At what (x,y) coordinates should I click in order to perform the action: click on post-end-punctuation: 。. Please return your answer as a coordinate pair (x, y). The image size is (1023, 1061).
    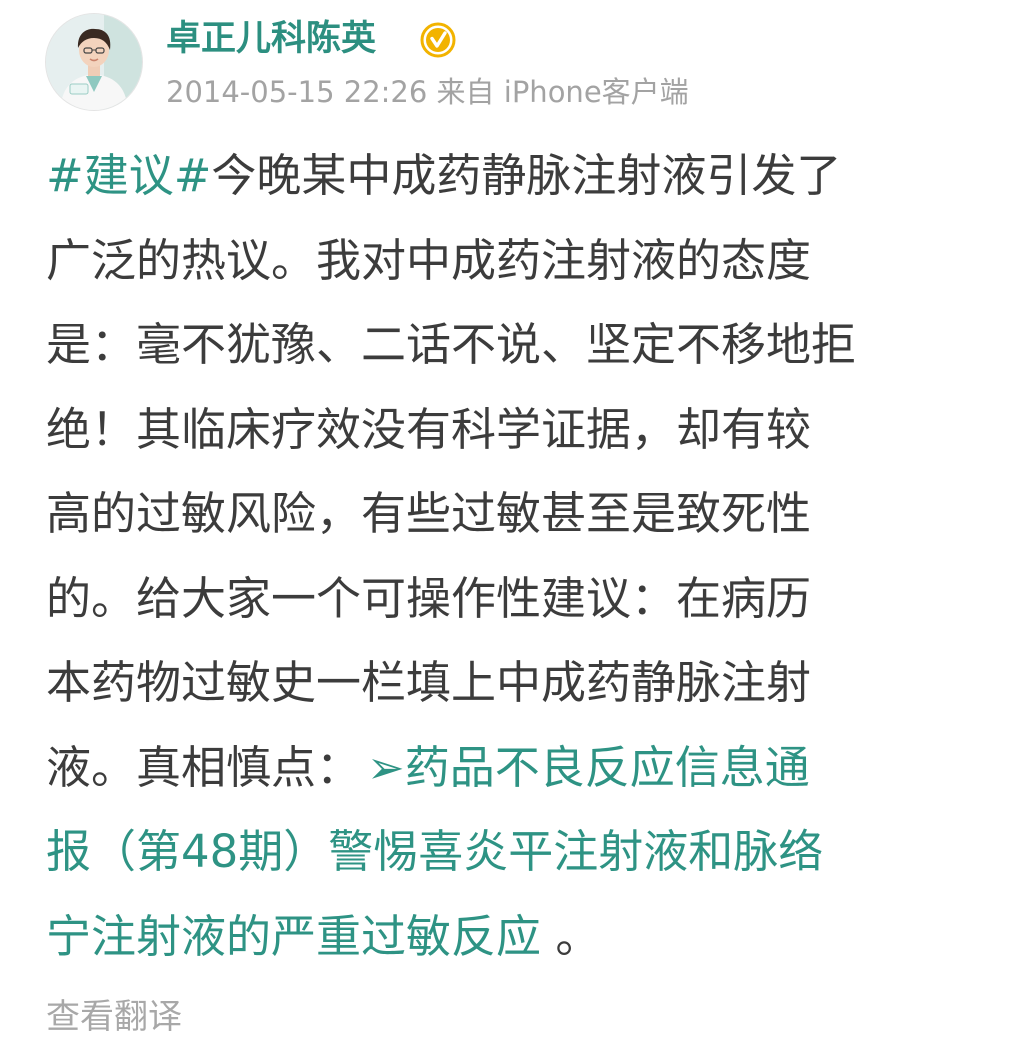
    Looking at the image, I should click on (571, 936).